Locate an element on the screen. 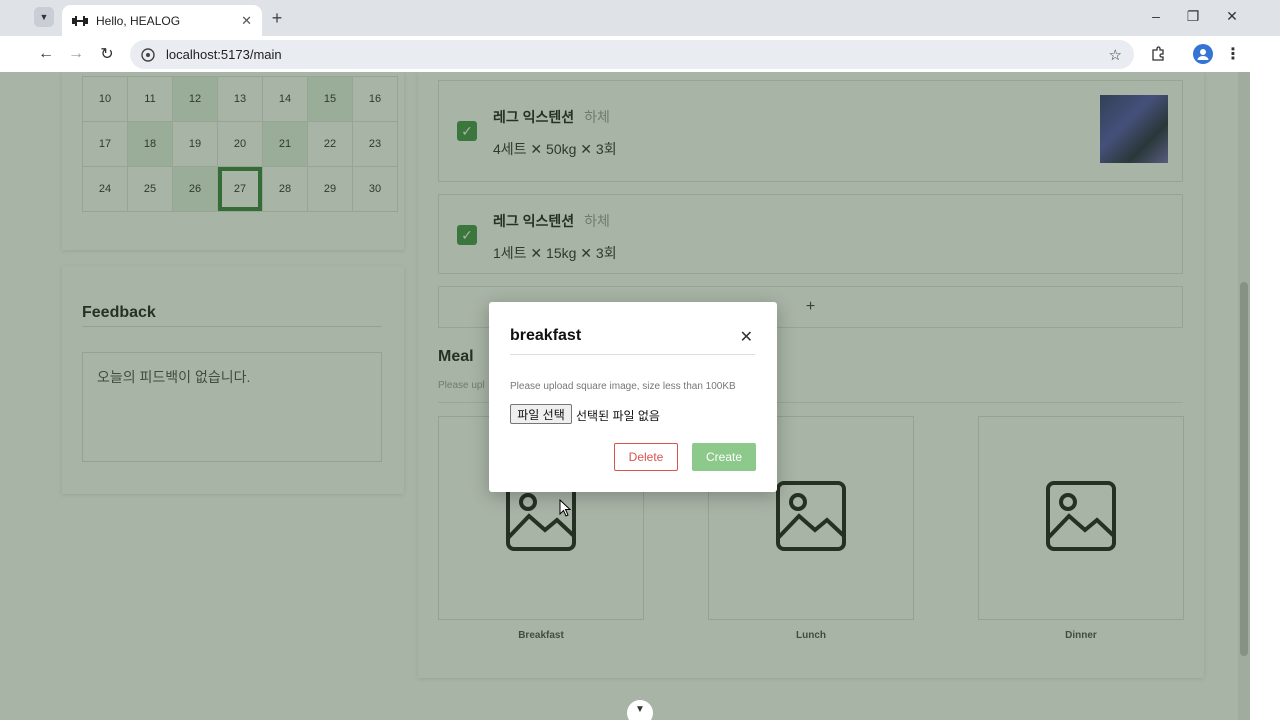 The height and width of the screenshot is (720, 1280). window-close-icon: ✕ is located at coordinates (1232, 16).